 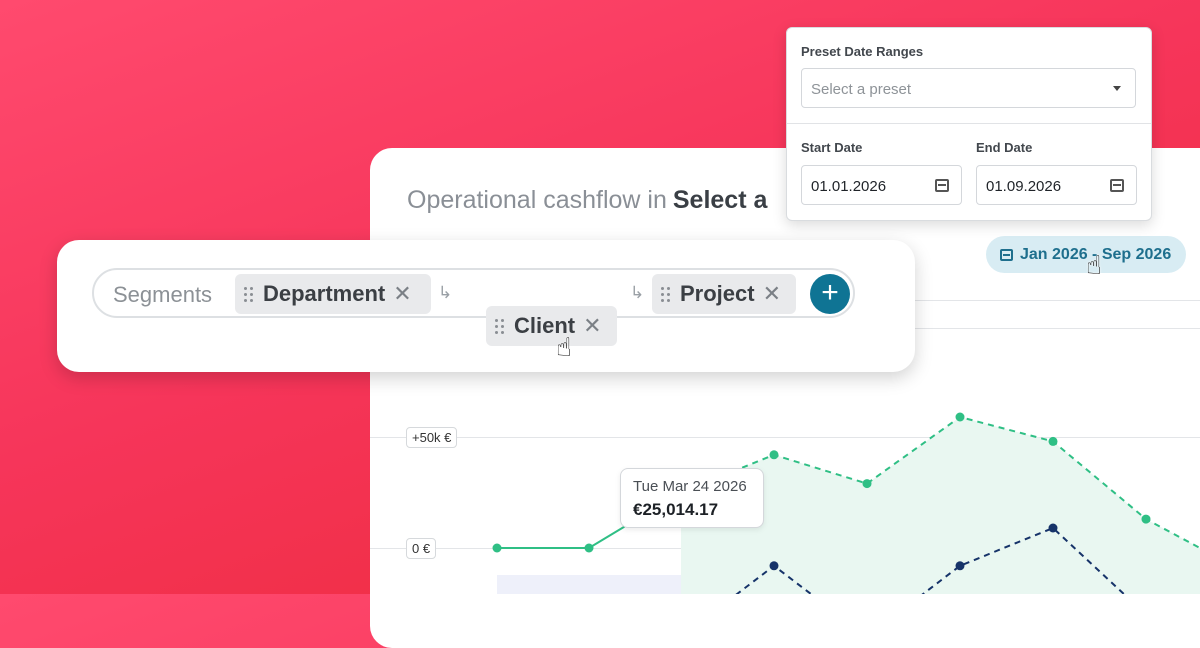 I want to click on chip-project: Project ✕, so click(x=724, y=294).